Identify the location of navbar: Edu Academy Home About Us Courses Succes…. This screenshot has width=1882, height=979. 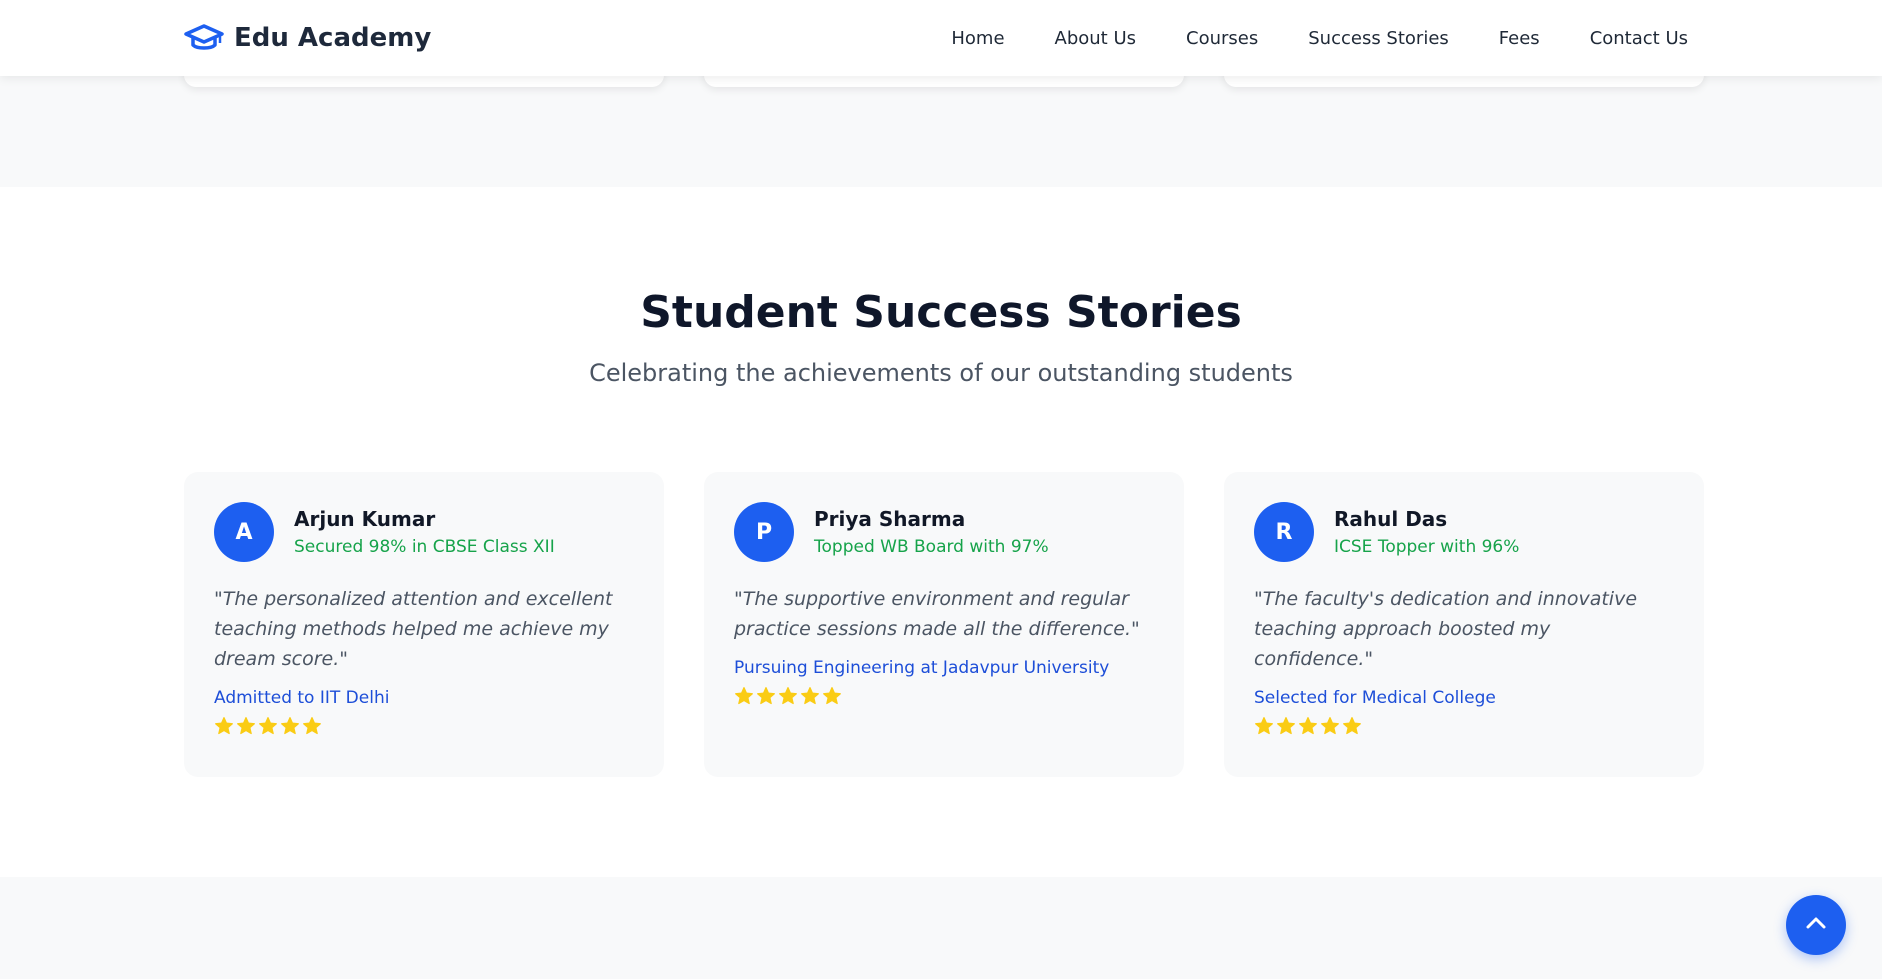
(941, 38).